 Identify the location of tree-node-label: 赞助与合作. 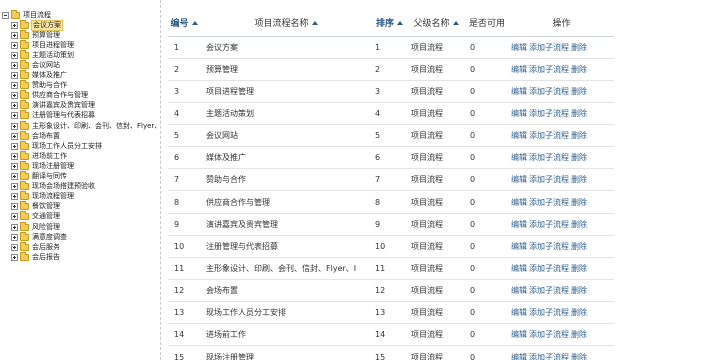
(49, 85).